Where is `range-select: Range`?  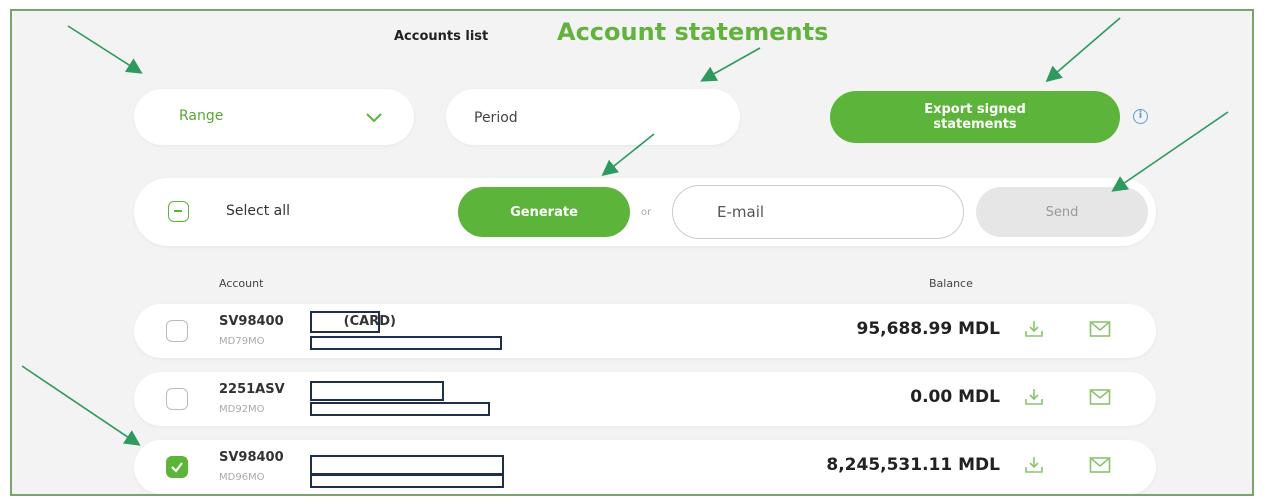 range-select: Range is located at coordinates (274, 117).